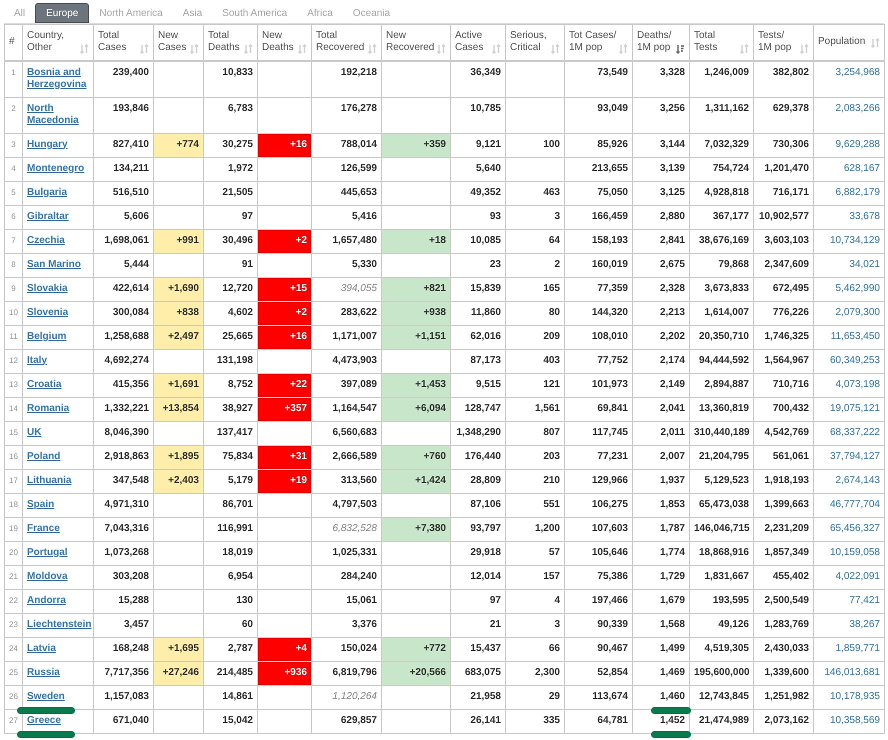 The image size is (888, 740). What do you see at coordinates (672, 528) in the screenshot?
I see `table-cell: 1,787` at bounding box center [672, 528].